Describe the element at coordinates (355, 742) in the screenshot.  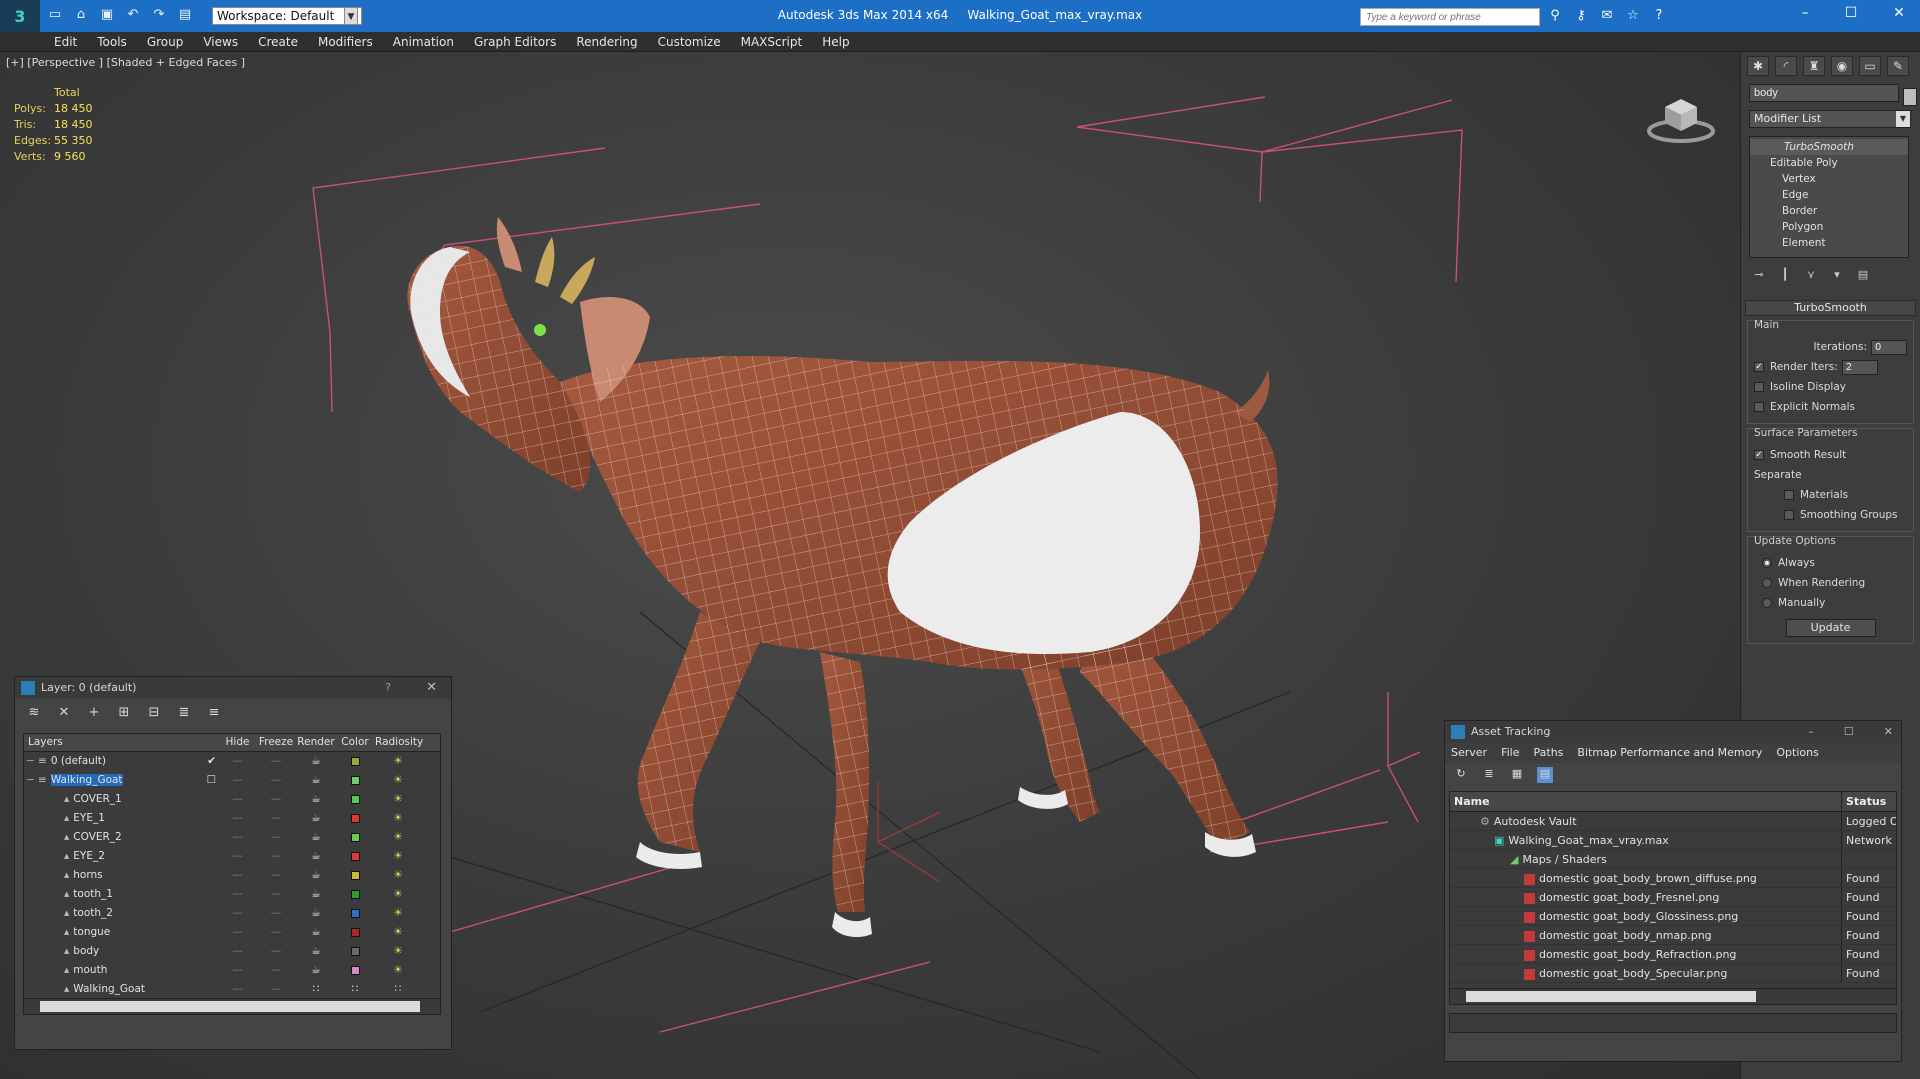
I see `col-color: Color` at that location.